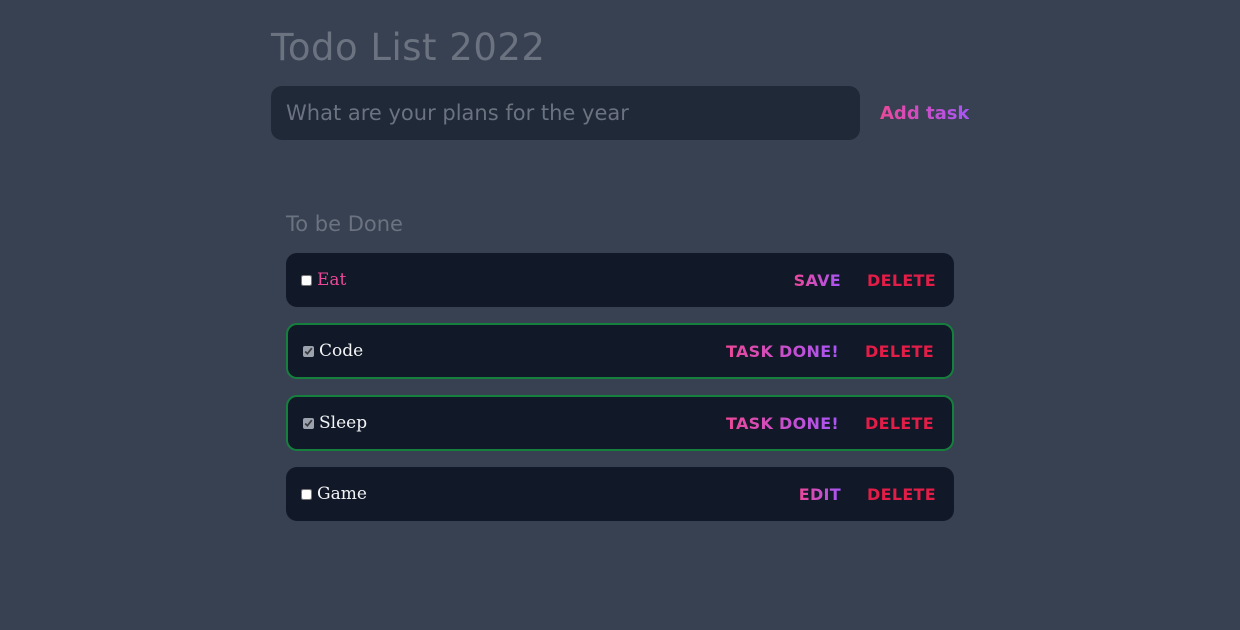 The image size is (1240, 630). What do you see at coordinates (820, 494) in the screenshot?
I see `edit-button: EDIT` at bounding box center [820, 494].